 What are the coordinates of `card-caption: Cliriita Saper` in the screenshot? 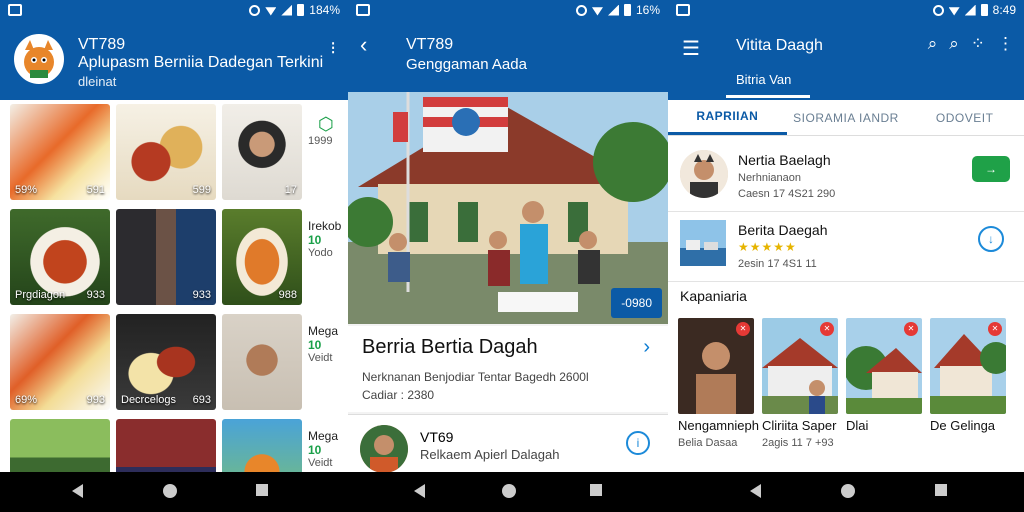 It's located at (799, 425).